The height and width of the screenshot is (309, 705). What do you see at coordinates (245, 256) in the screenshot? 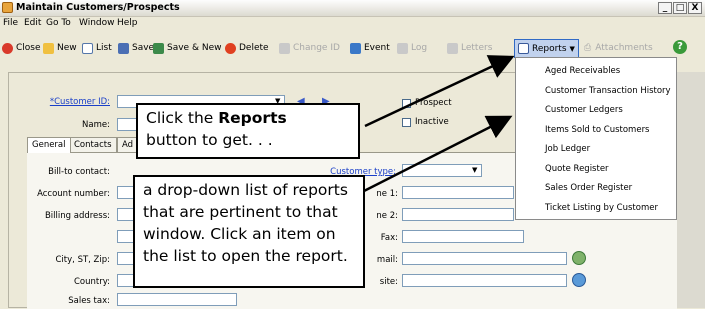
I see `callout2-line4: the list to open the report.` at bounding box center [245, 256].